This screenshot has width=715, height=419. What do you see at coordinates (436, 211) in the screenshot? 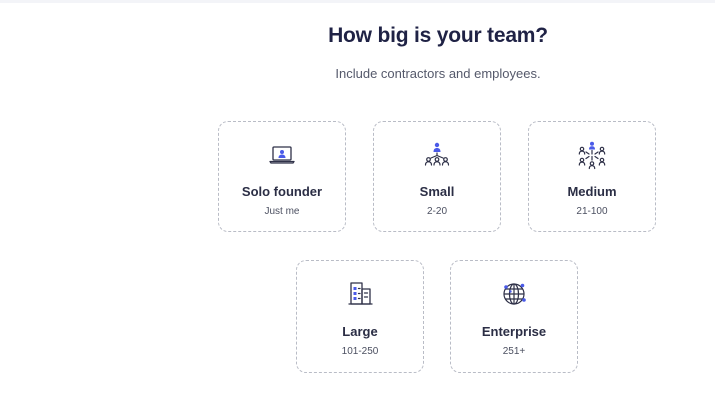
I see `option-range: 2-20` at bounding box center [436, 211].